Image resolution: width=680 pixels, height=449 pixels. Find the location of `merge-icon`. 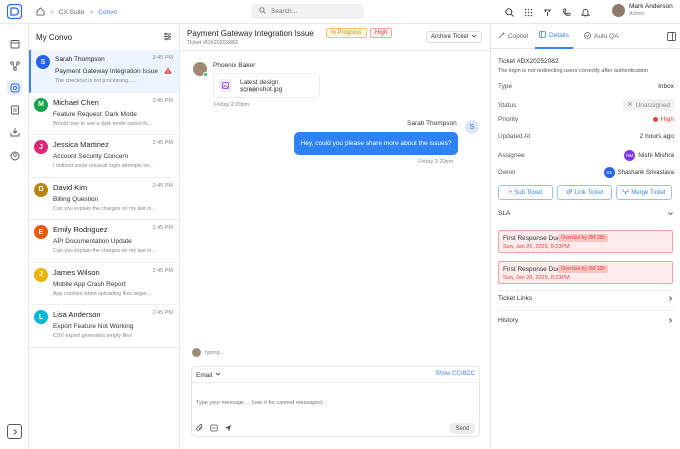

merge-icon is located at coordinates (625, 192).